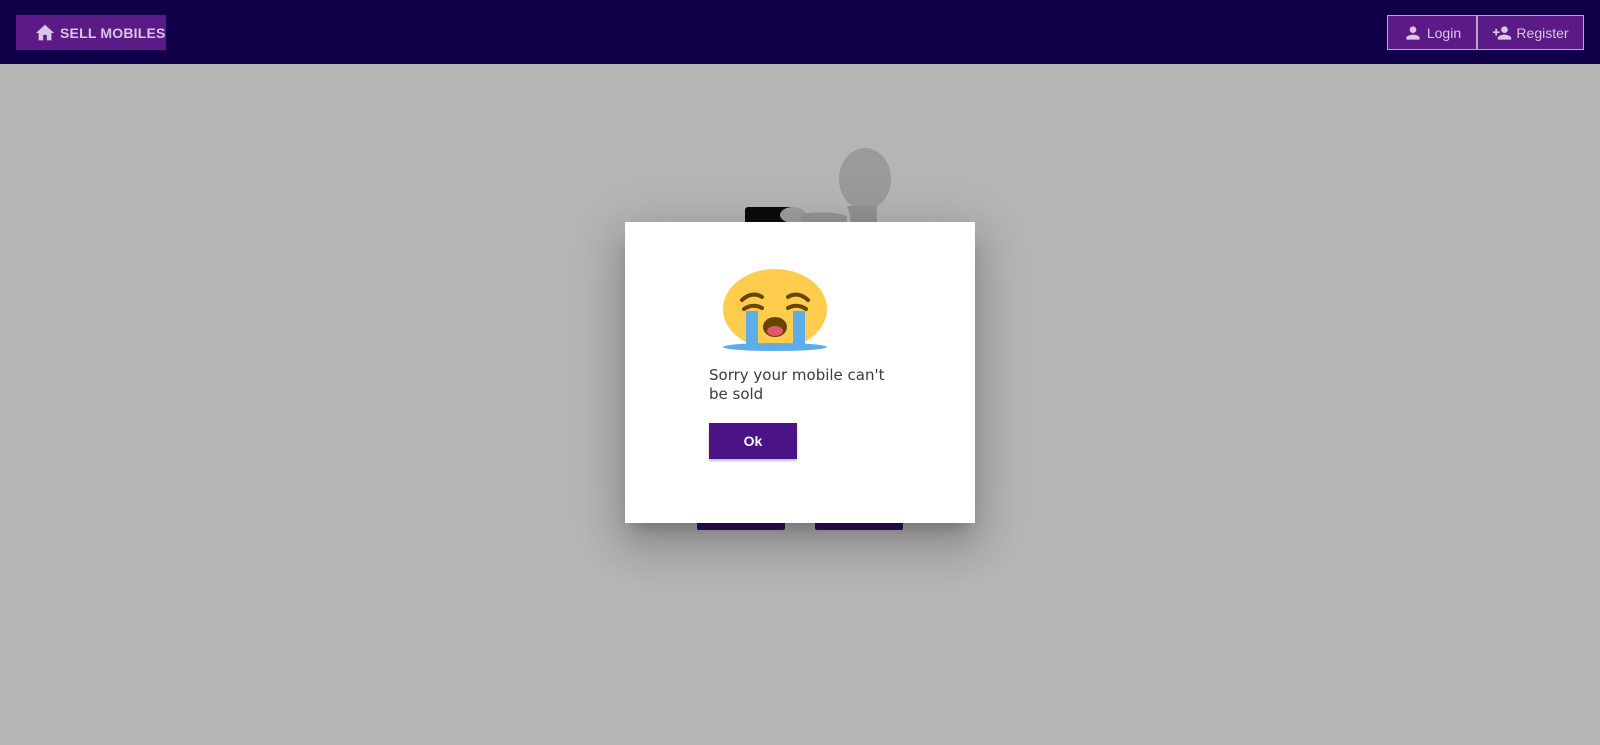  I want to click on register-button: Register, so click(1530, 32).